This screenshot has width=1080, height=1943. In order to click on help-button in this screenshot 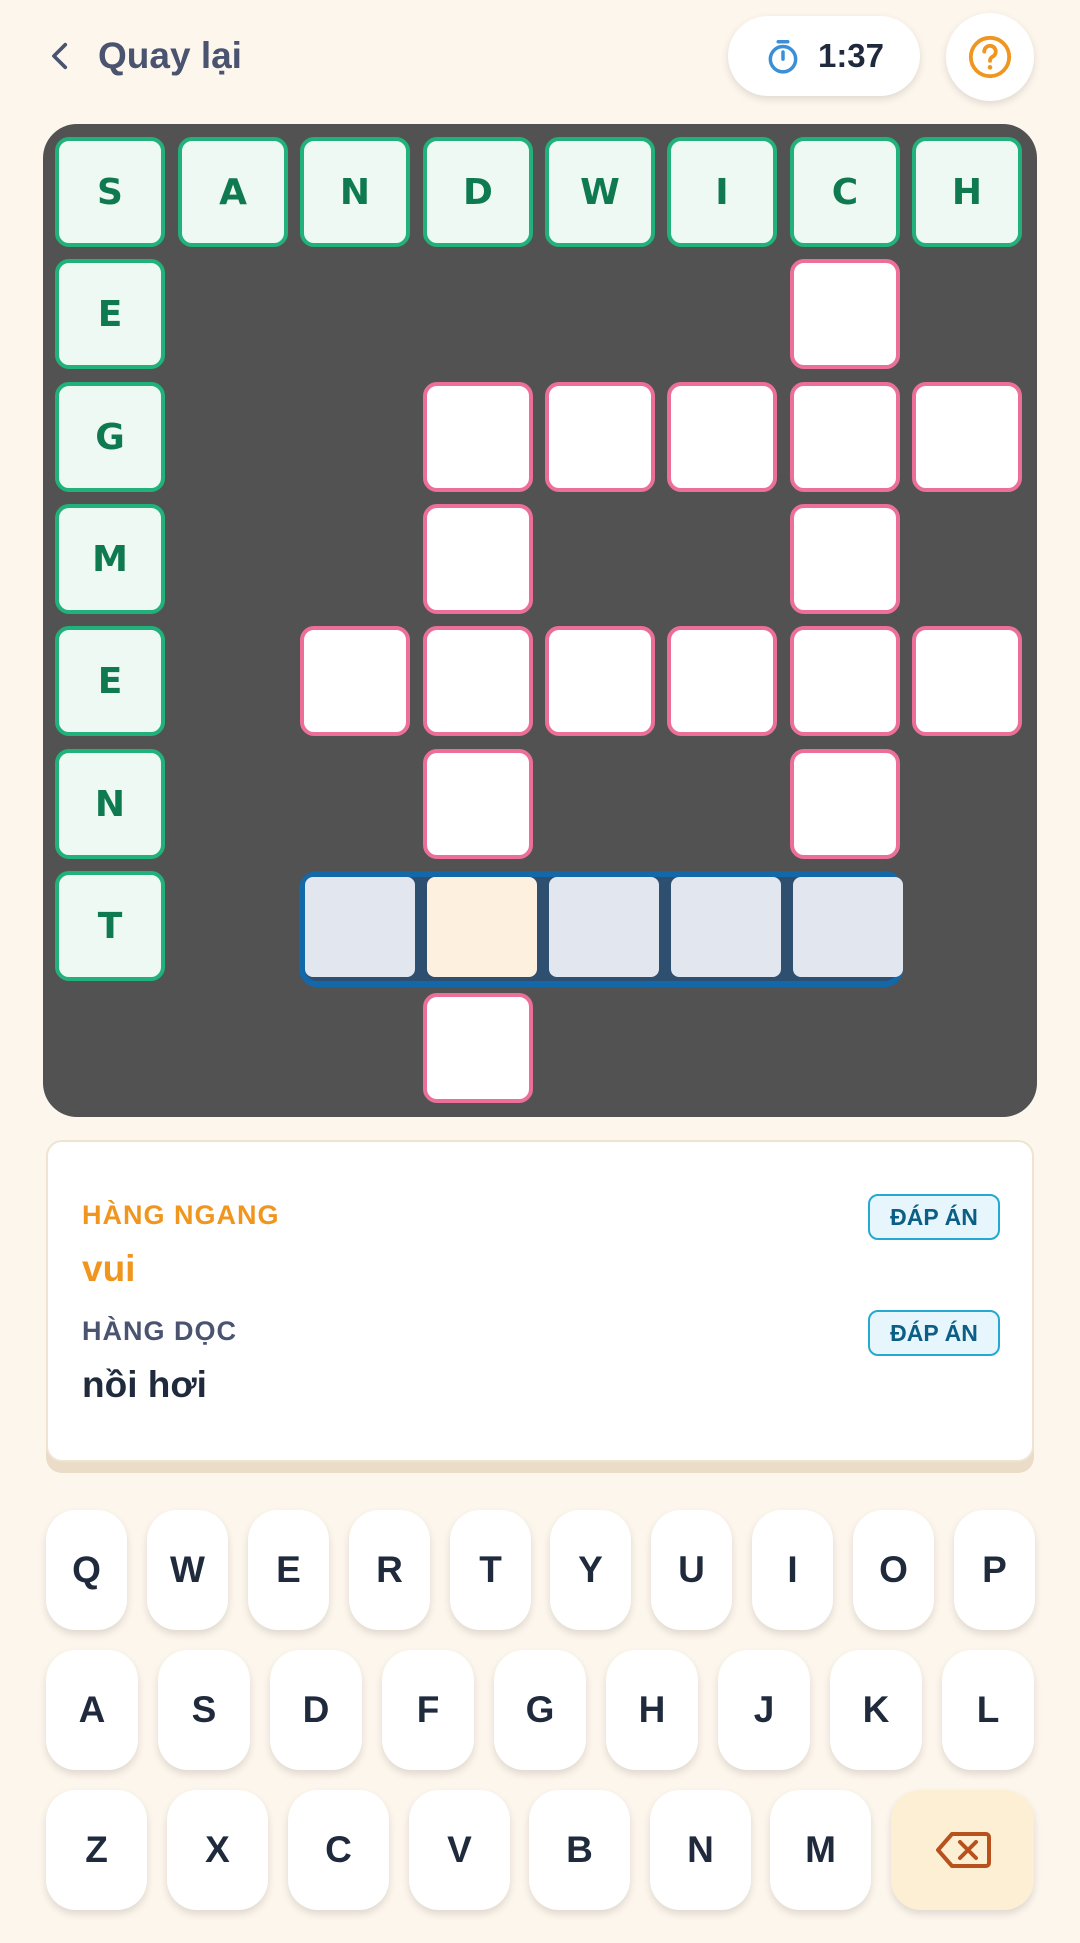, I will do `click(990, 57)`.